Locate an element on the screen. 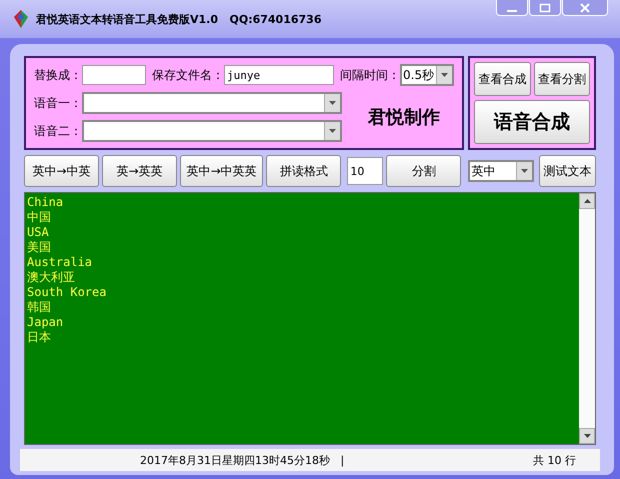  text-line: Japan is located at coordinates (45, 322).